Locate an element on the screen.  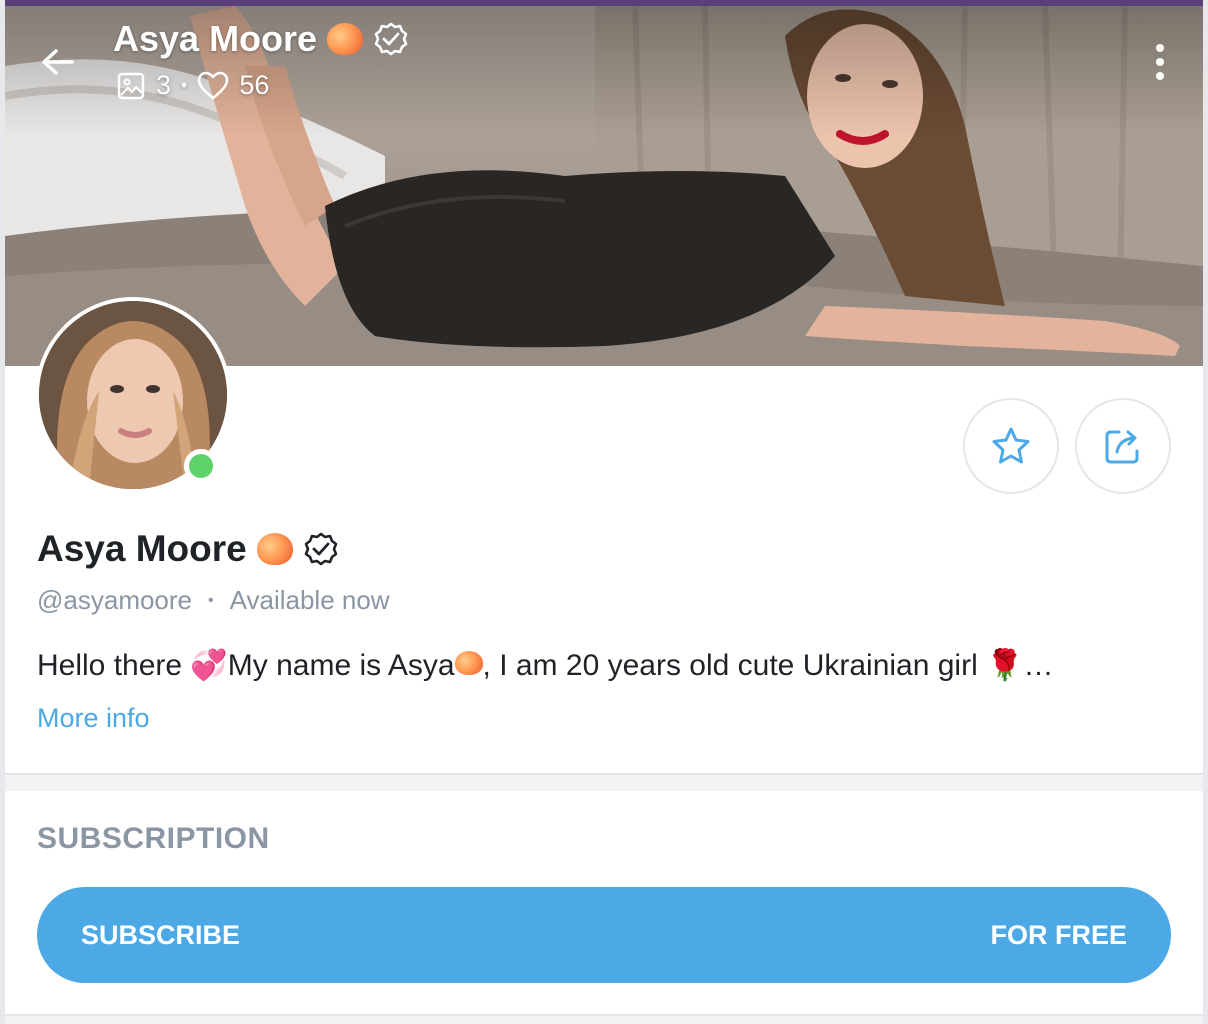
header-stats: 3 • 56 is located at coordinates (192, 85).